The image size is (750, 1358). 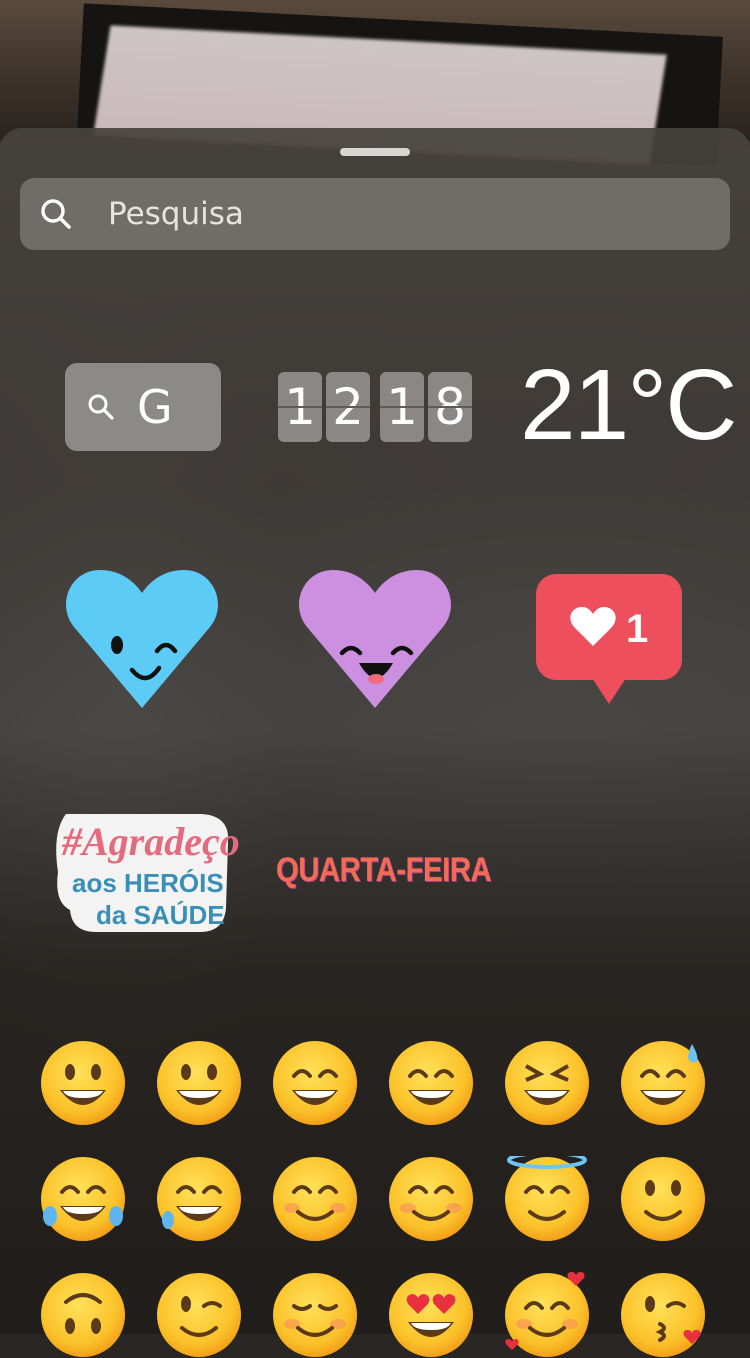 What do you see at coordinates (160, 915) in the screenshot?
I see `heroes-line-3: da SAÚDE` at bounding box center [160, 915].